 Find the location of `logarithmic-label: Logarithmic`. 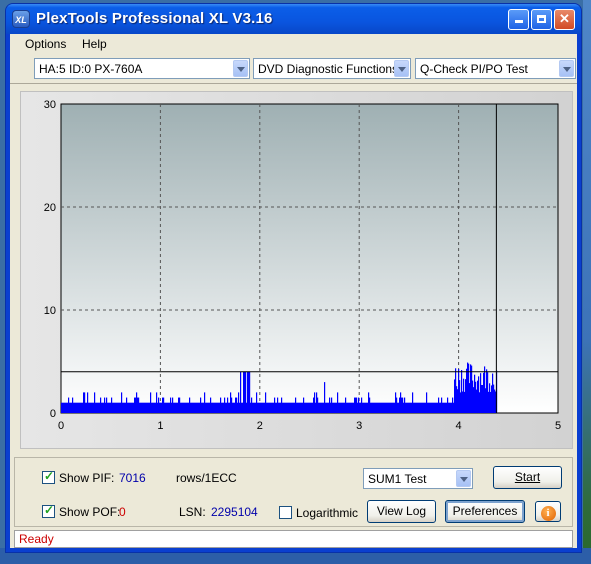

logarithmic-label: Logarithmic is located at coordinates (327, 513).